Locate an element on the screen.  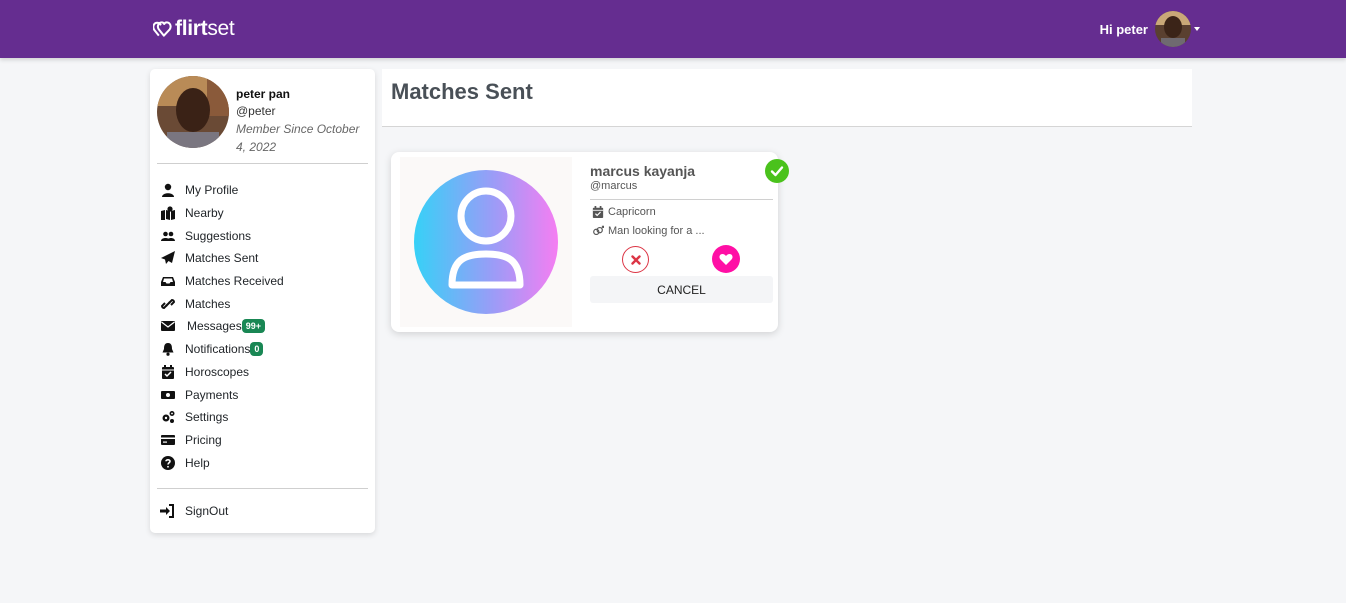
sidebar-item-nearby: Nearby is located at coordinates (260, 213).